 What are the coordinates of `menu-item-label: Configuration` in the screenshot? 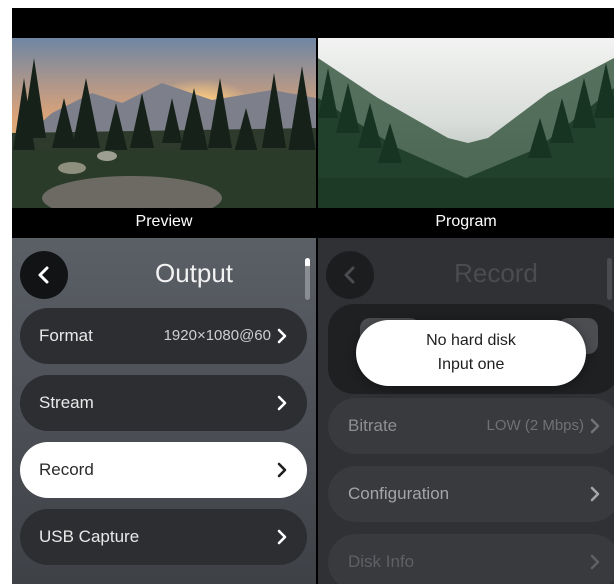 It's located at (399, 493).